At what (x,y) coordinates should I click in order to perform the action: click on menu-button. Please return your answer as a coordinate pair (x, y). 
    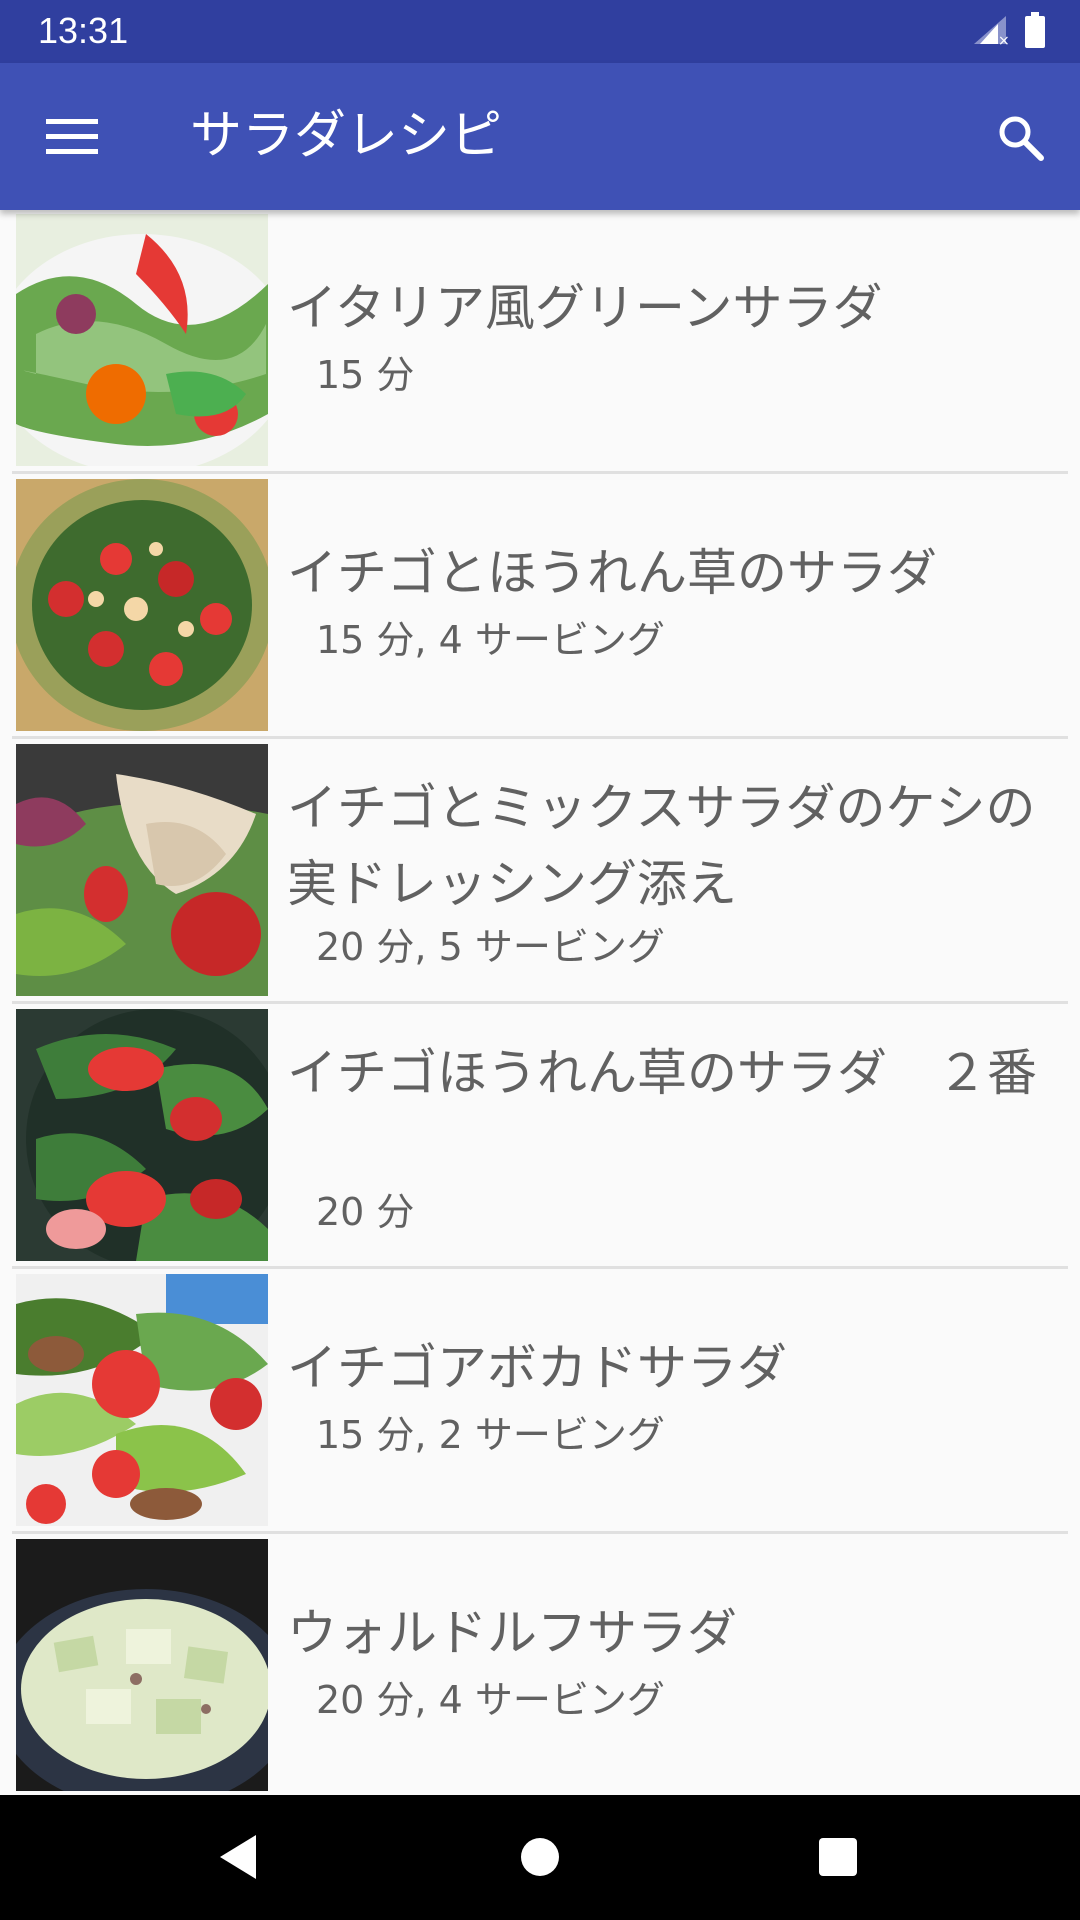
    Looking at the image, I should click on (72, 139).